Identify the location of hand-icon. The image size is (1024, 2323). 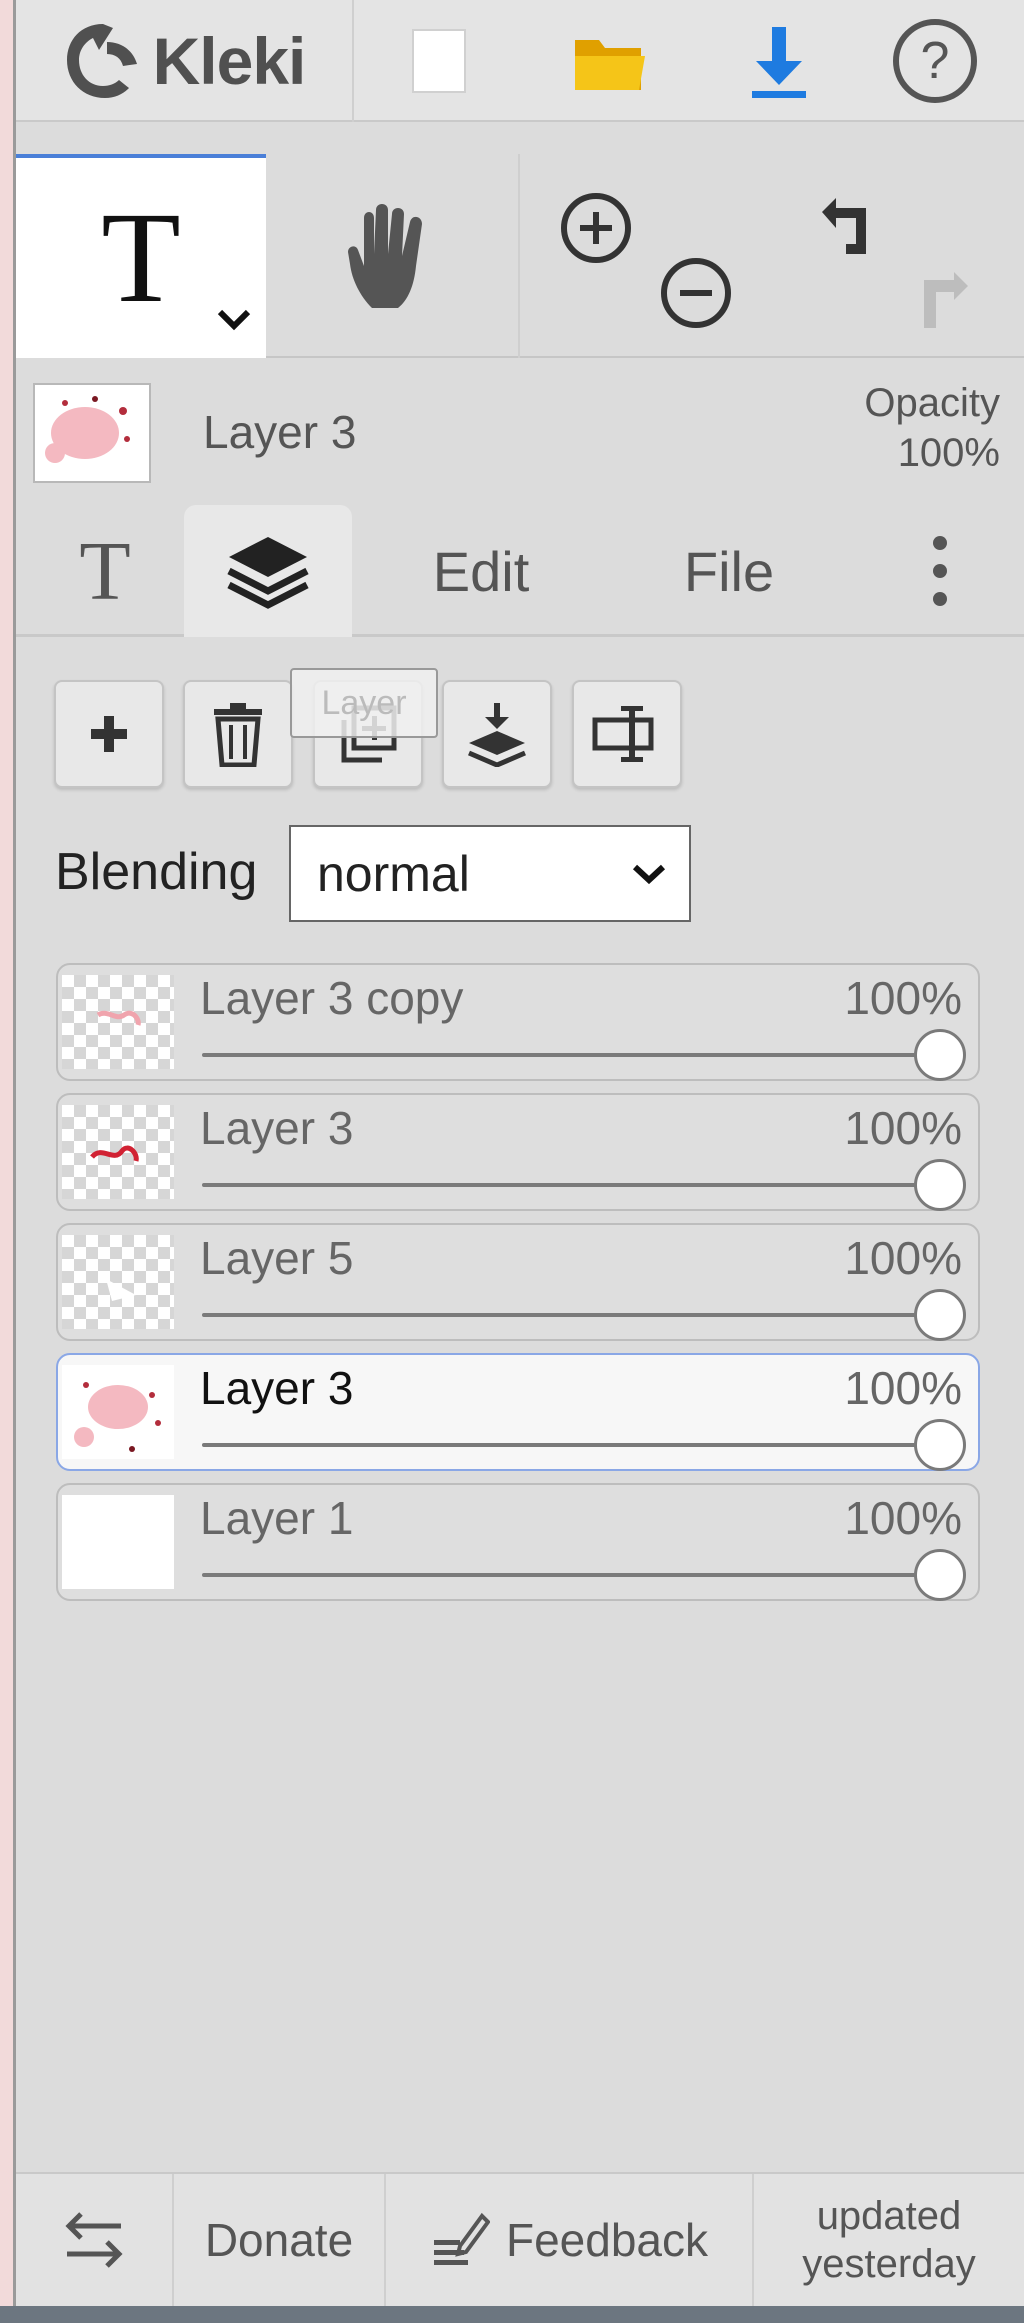
(385, 256).